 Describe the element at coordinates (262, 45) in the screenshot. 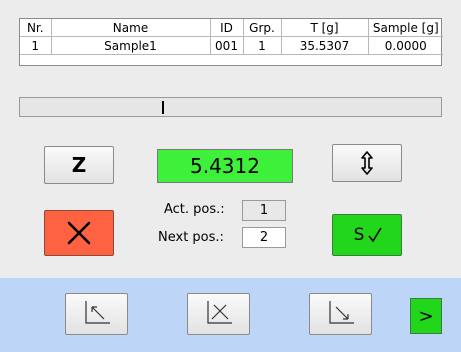

I see `cell-group: 1` at that location.